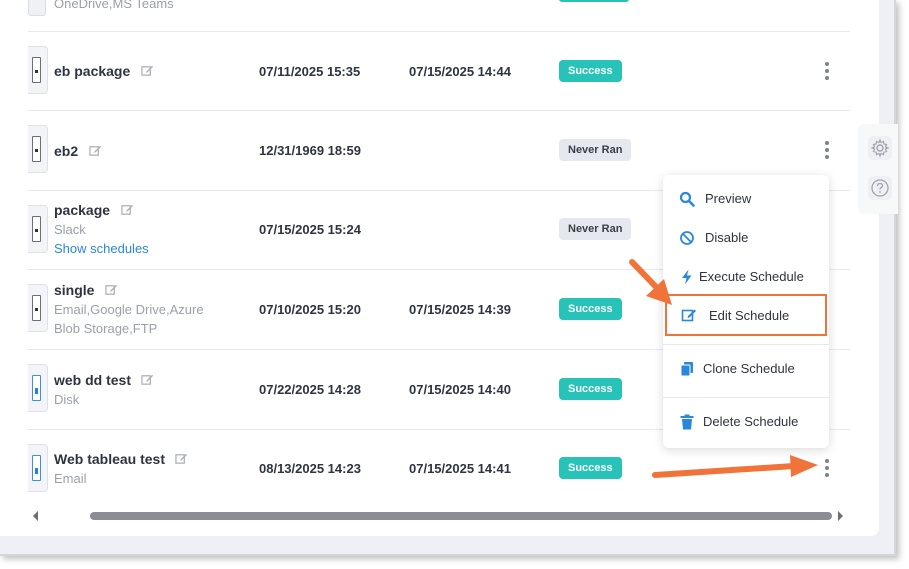 Image resolution: width=909 pixels, height=569 pixels. Describe the element at coordinates (310, 71) in the screenshot. I see `created-date: 07/11/2025 15:35` at that location.